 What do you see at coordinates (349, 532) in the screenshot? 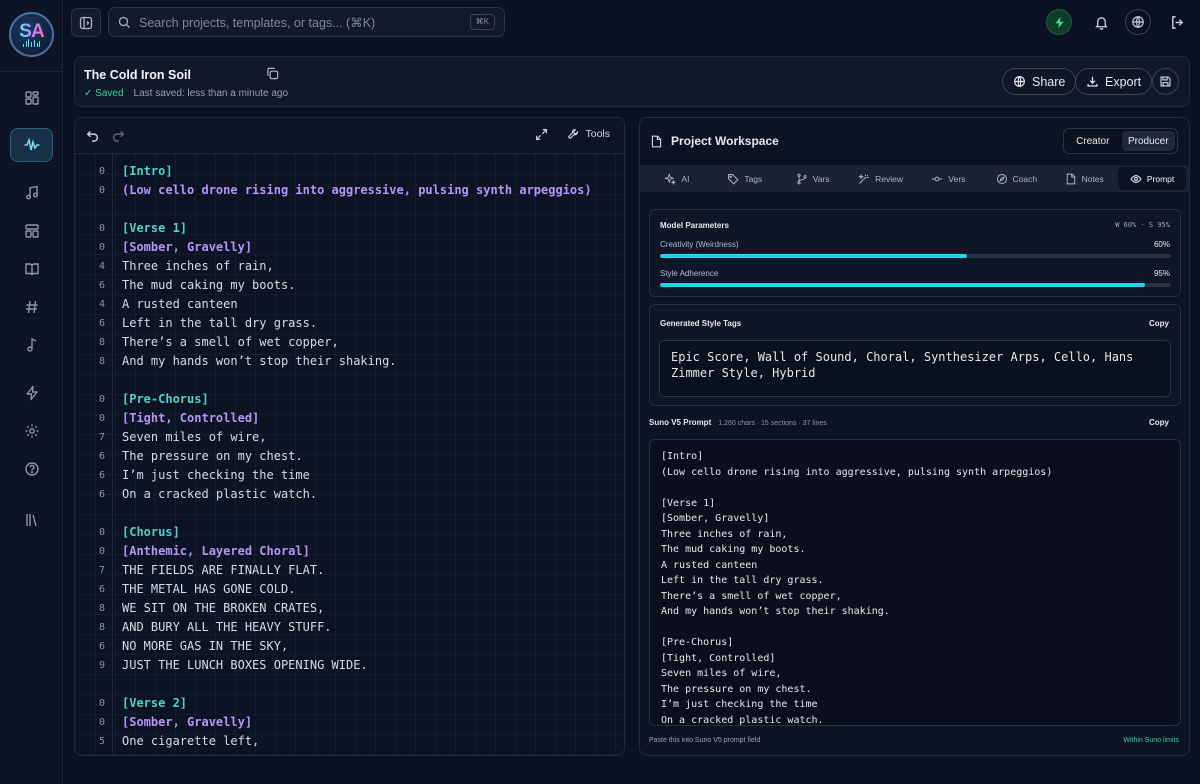
I see `editor-line: 0 [Chorus]` at bounding box center [349, 532].